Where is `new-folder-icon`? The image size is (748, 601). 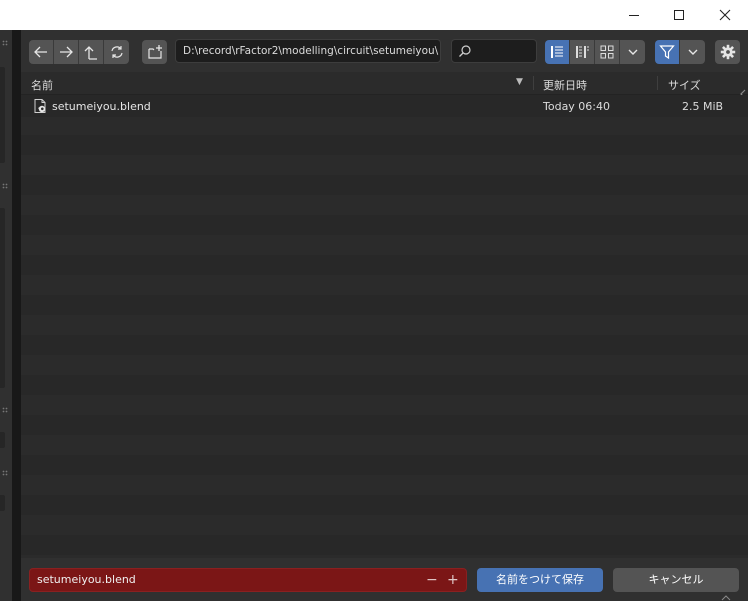
new-folder-icon is located at coordinates (154, 52).